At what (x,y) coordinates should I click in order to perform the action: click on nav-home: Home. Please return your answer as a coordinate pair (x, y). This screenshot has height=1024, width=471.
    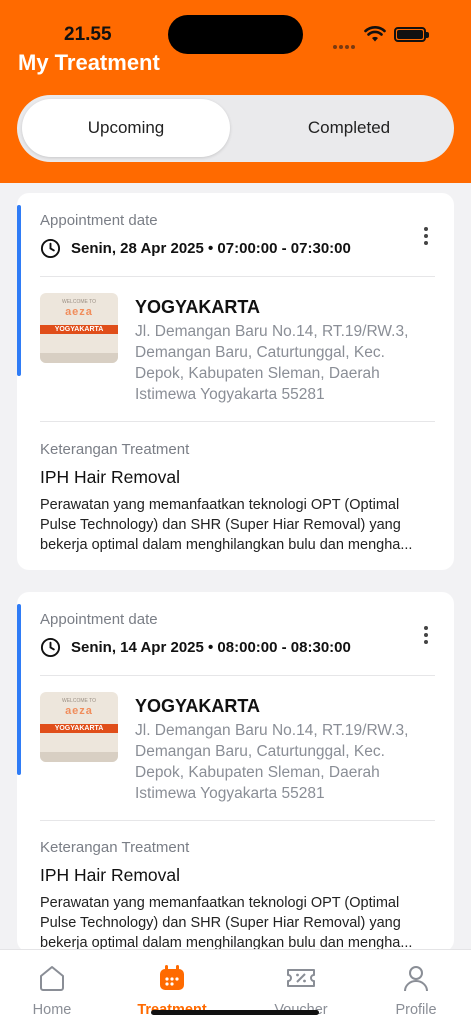
    Looking at the image, I should click on (52, 991).